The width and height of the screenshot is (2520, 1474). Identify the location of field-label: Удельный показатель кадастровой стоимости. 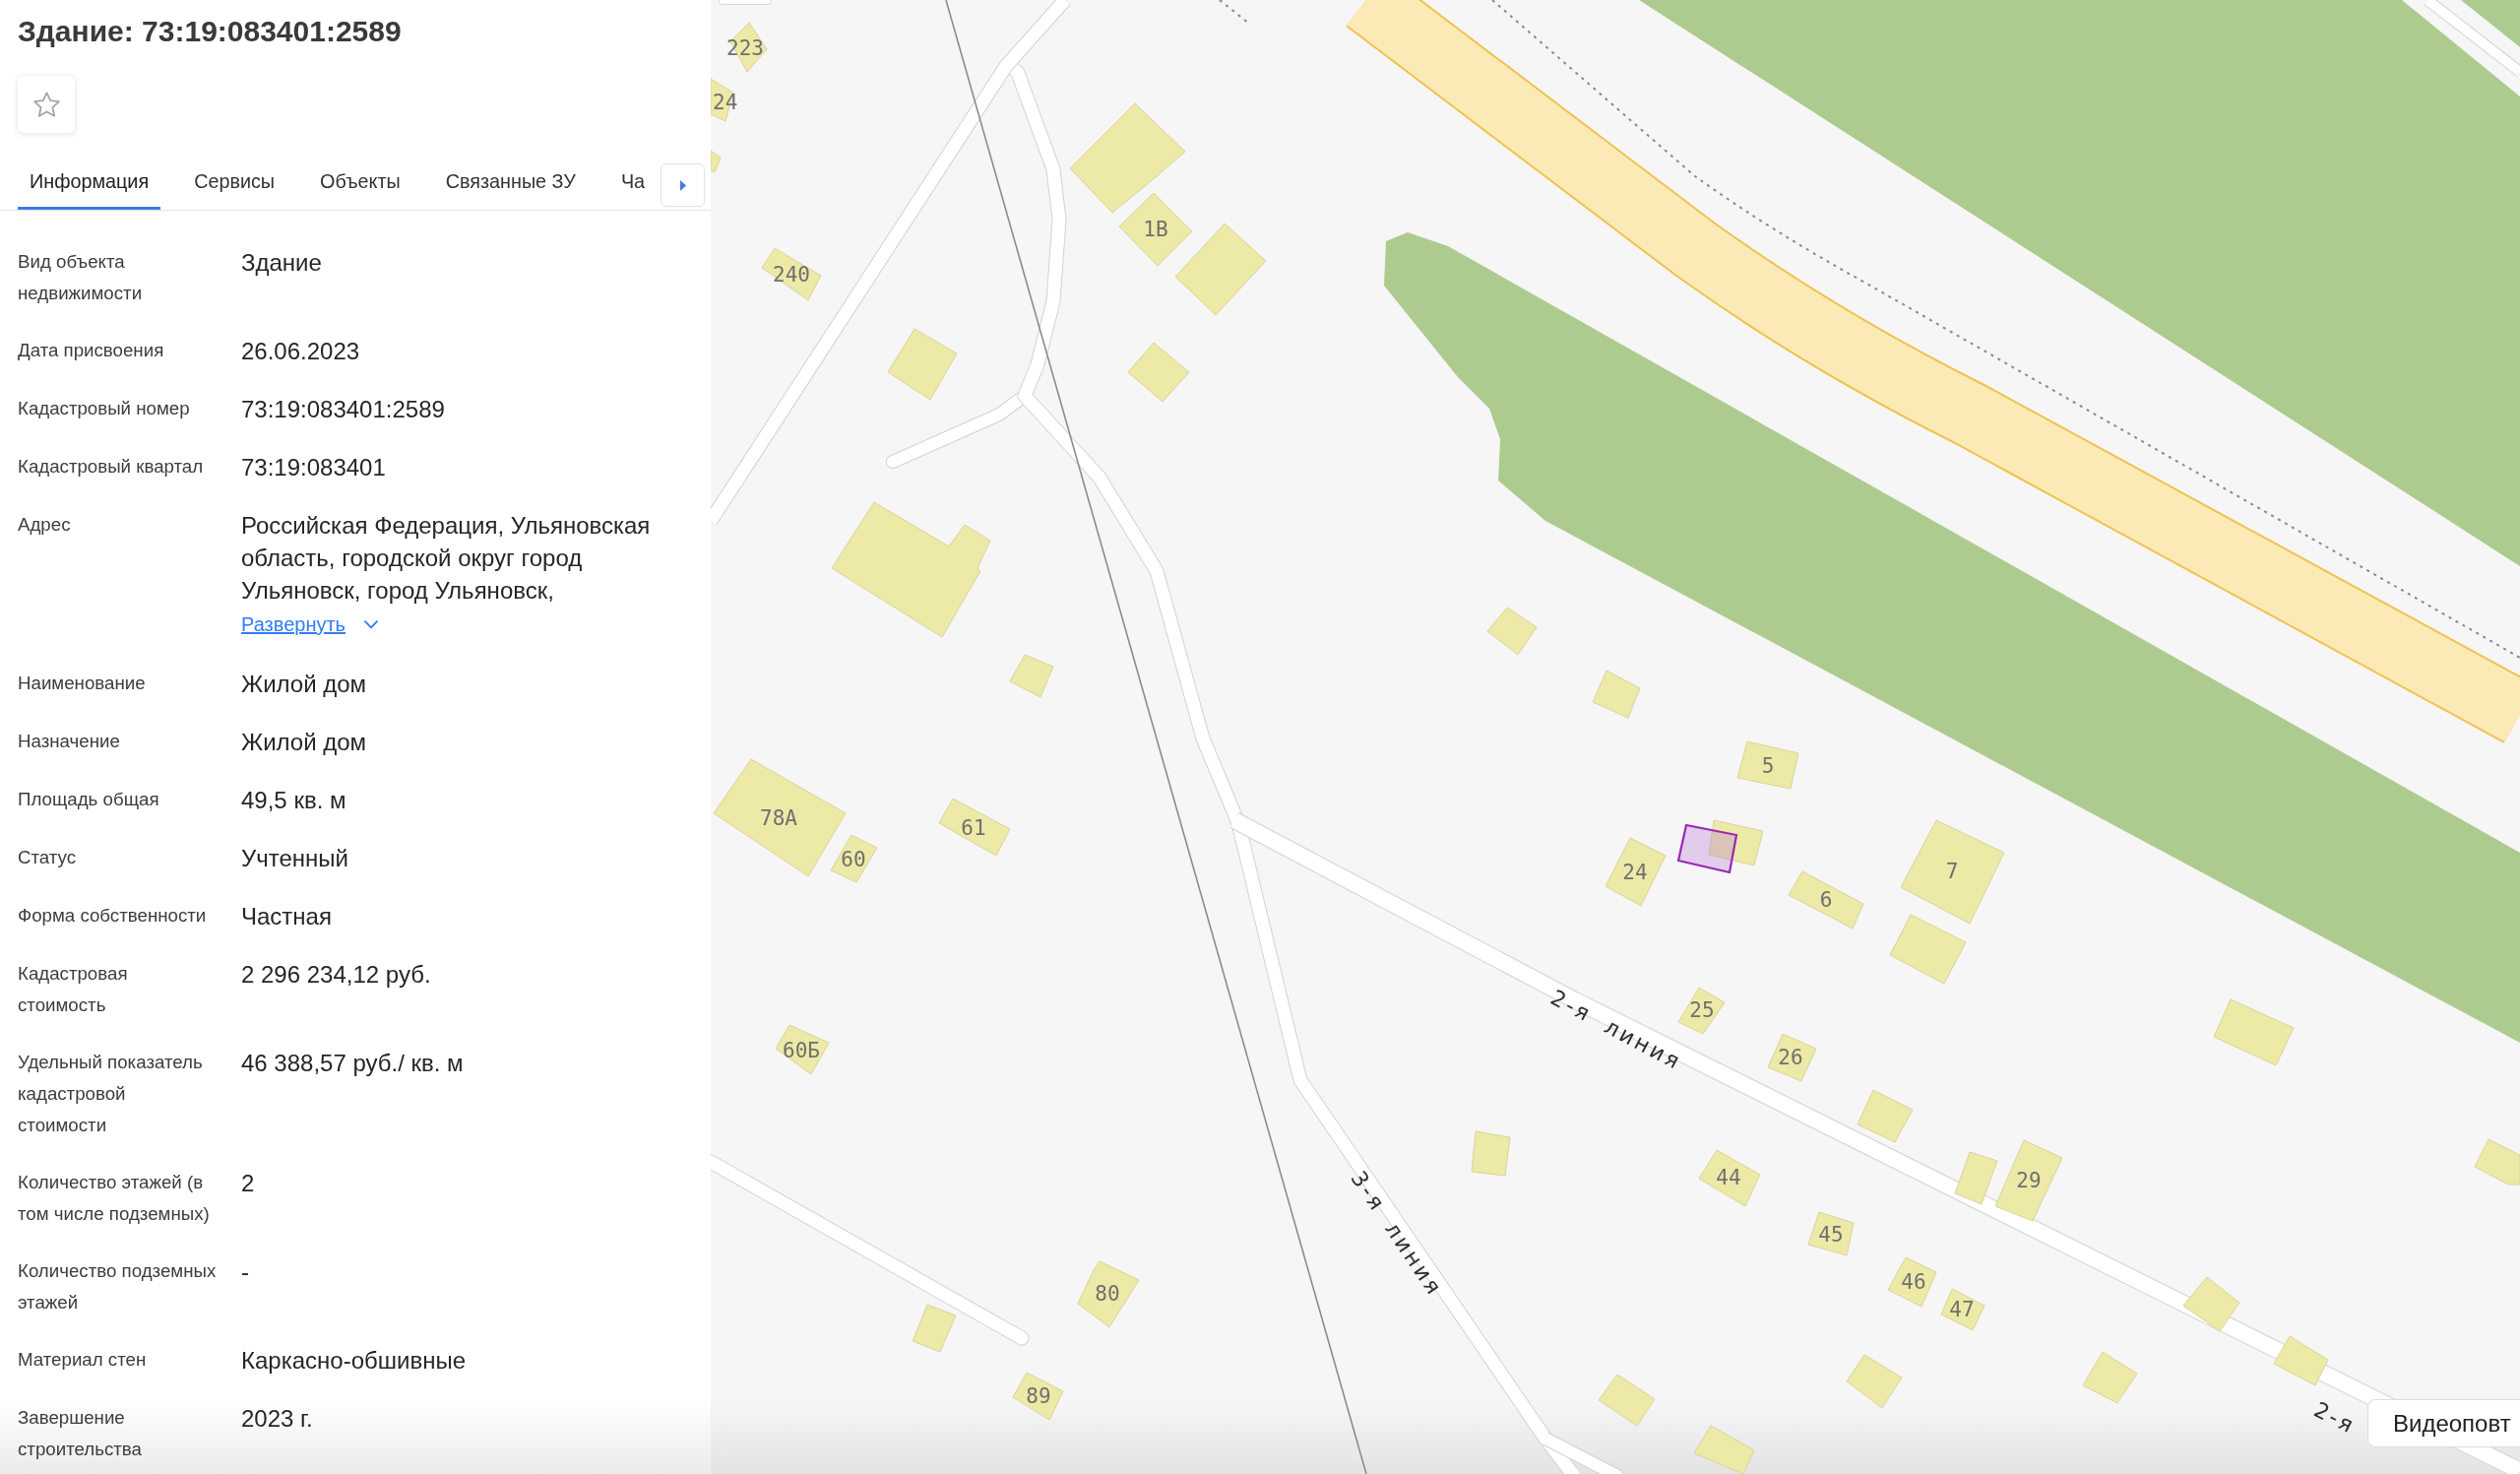
(110, 1094).